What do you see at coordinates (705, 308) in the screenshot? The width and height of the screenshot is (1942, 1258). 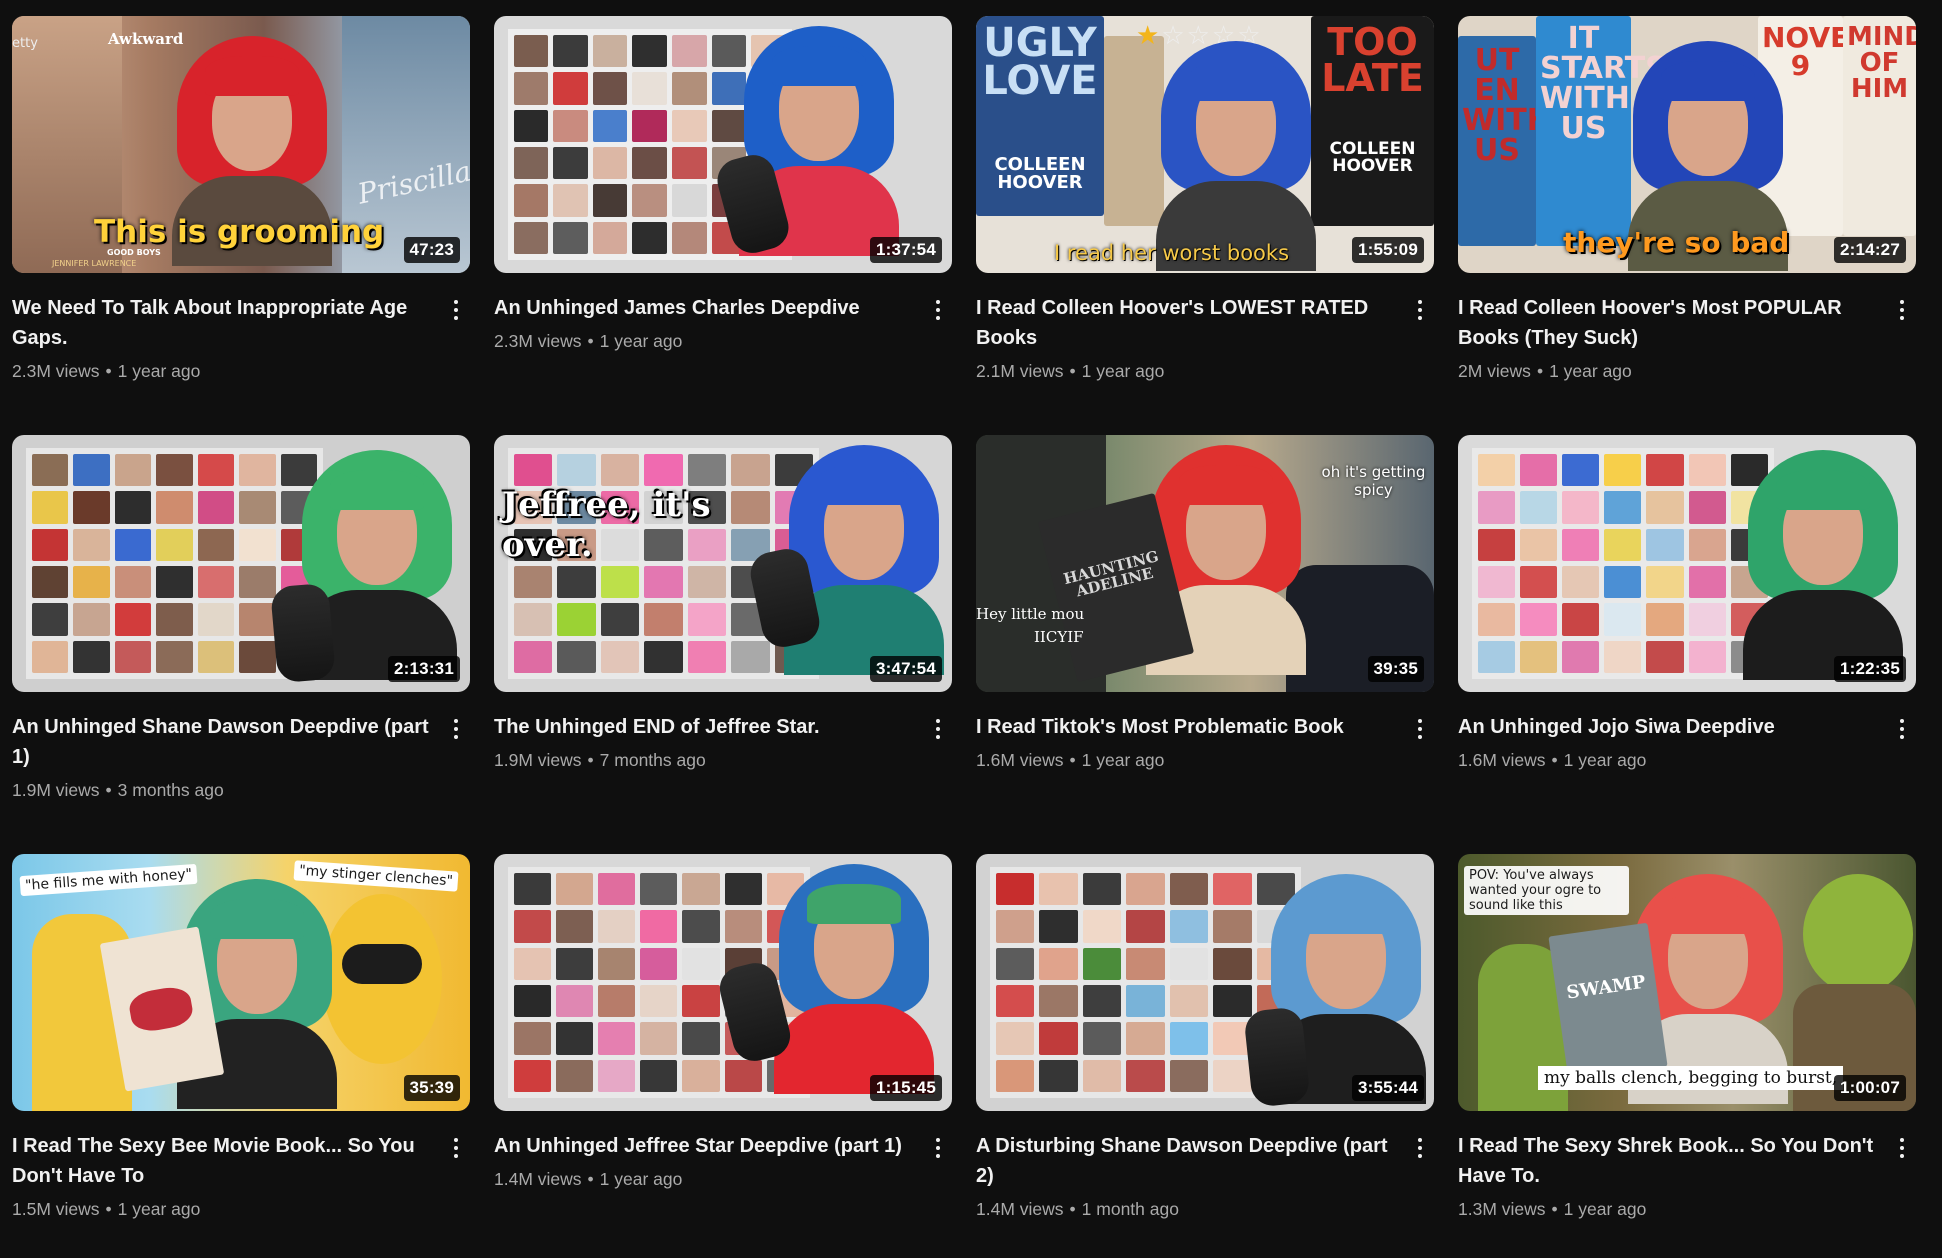 I see `video-title: An Unhinged James Charles Deepdive` at bounding box center [705, 308].